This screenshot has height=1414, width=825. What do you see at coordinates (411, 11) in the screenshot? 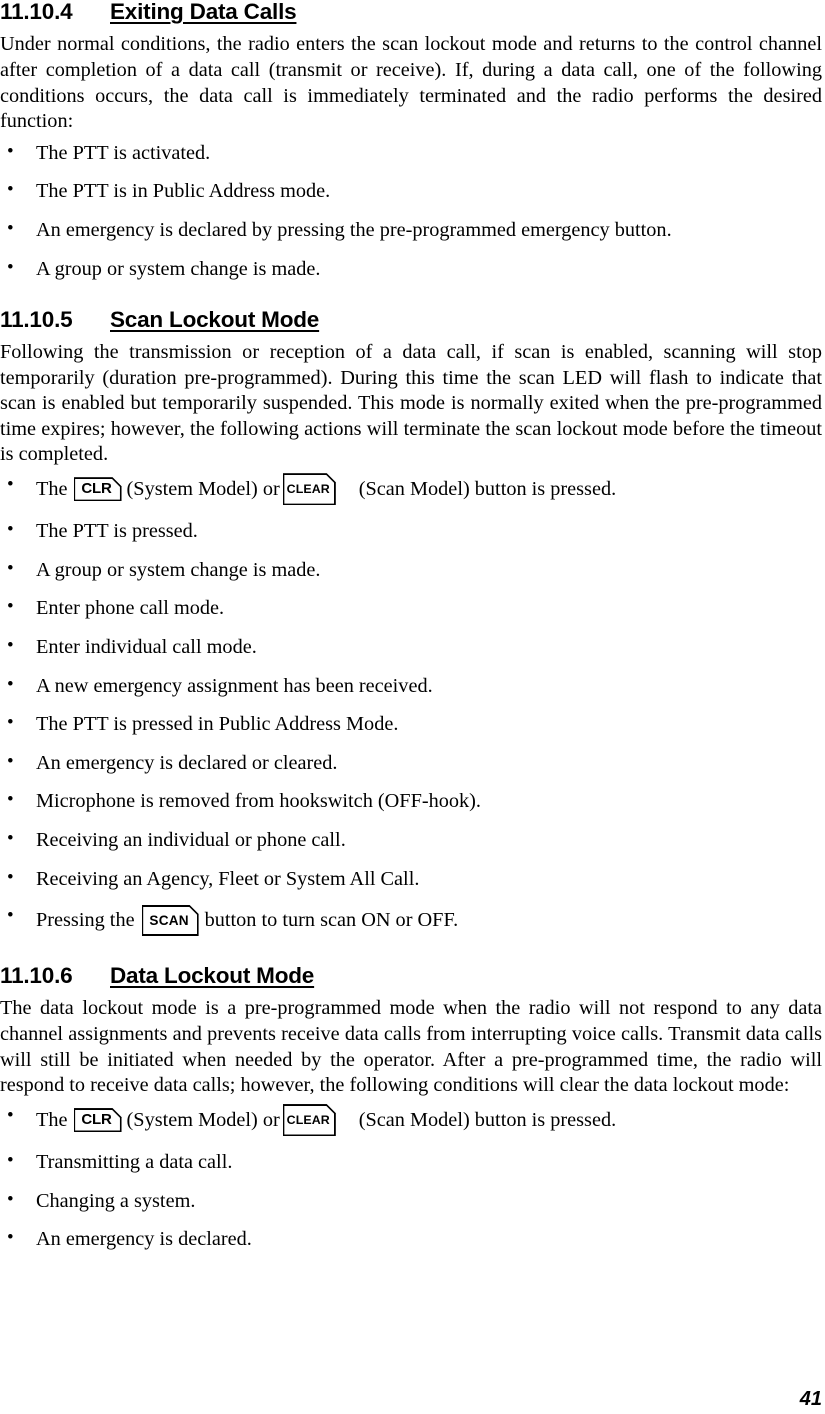
I see `section-heading-11-10-4: 11.10.4 Exiting Data Calls` at bounding box center [411, 11].